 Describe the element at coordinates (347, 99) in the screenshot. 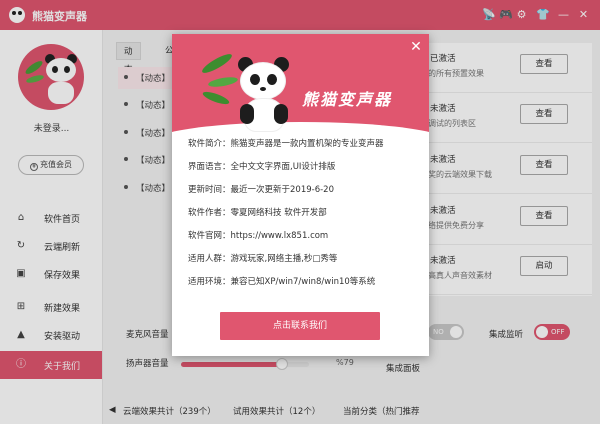

I see `dialog-logo-text: 熊猫变声器` at that location.